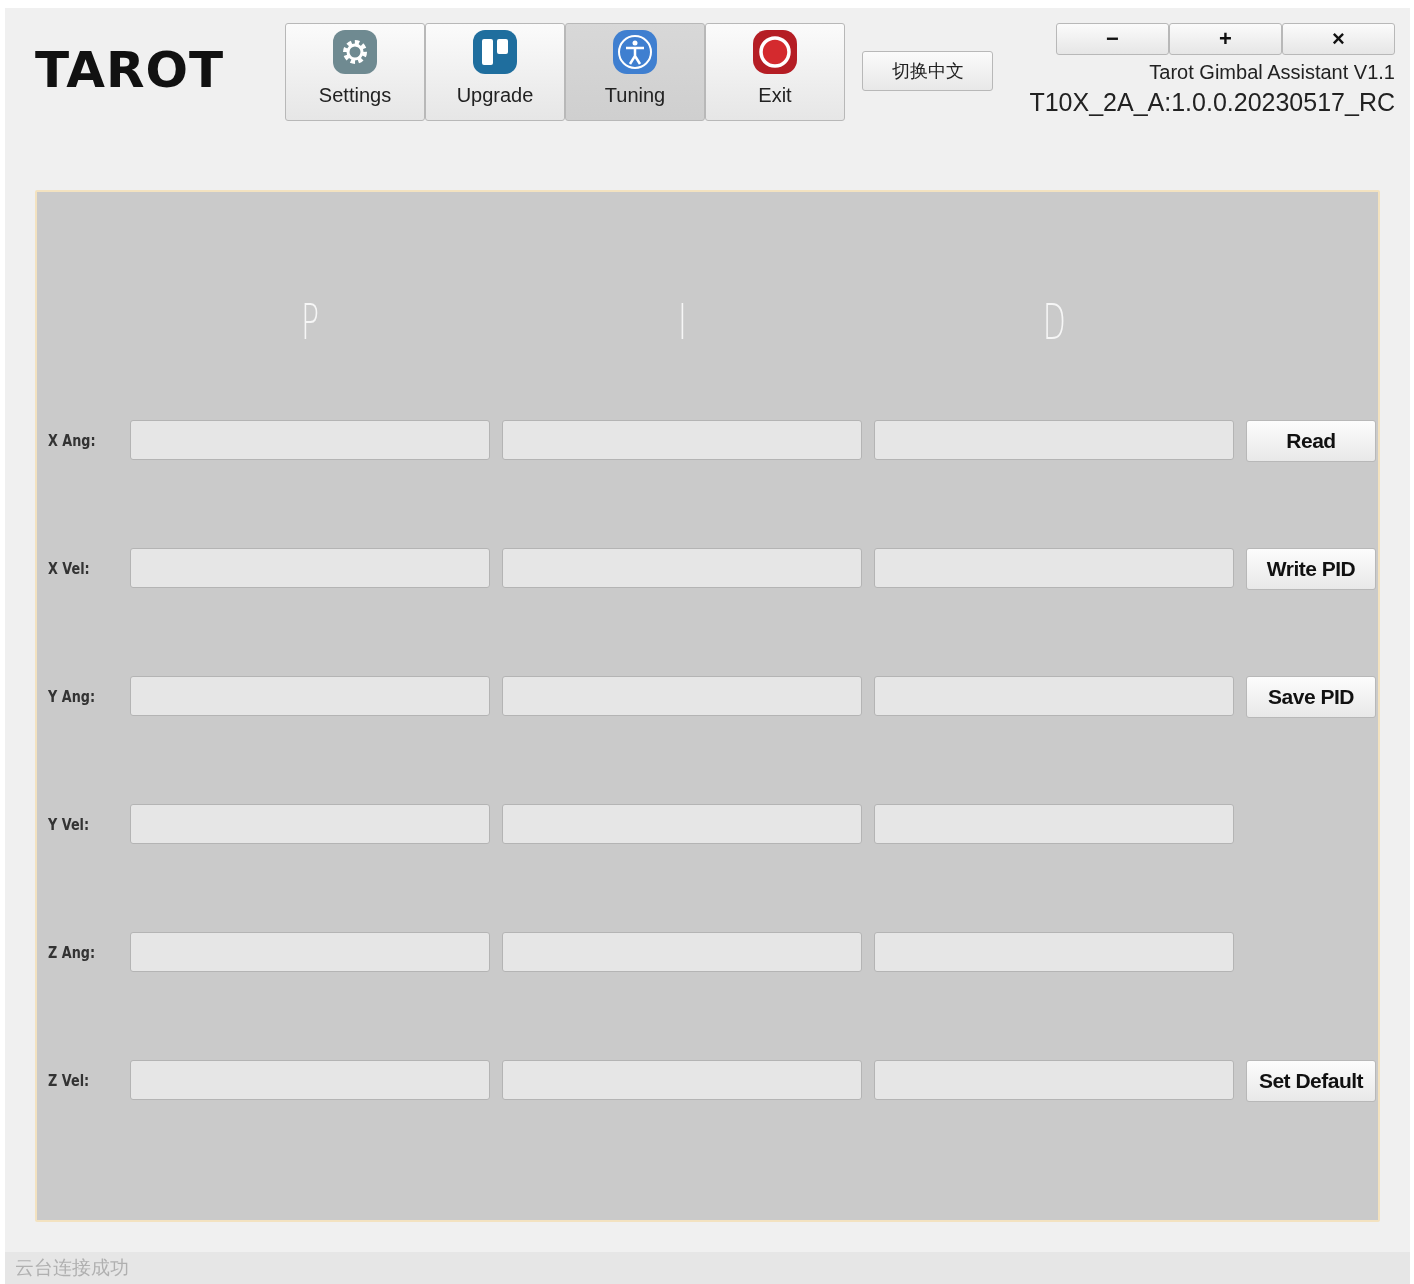  What do you see at coordinates (72, 696) in the screenshot?
I see `row-label: Y Ang:` at bounding box center [72, 696].